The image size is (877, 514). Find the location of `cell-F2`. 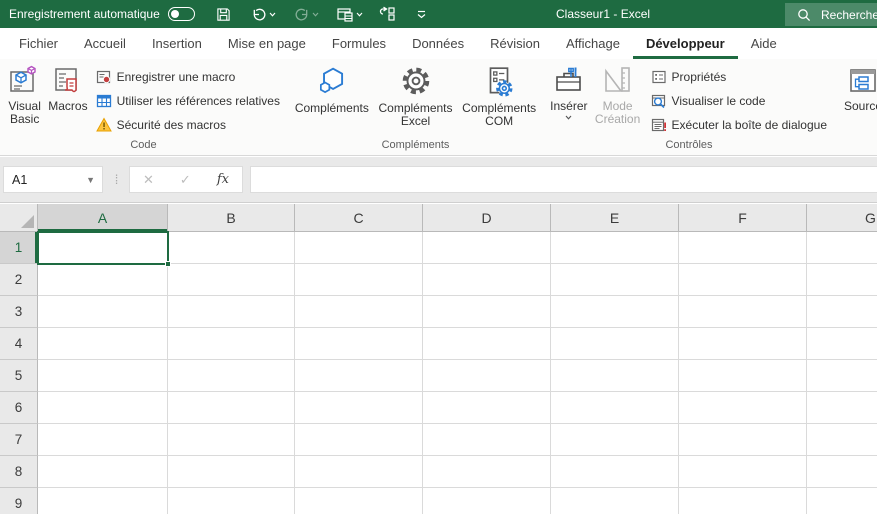

cell-F2 is located at coordinates (743, 280).